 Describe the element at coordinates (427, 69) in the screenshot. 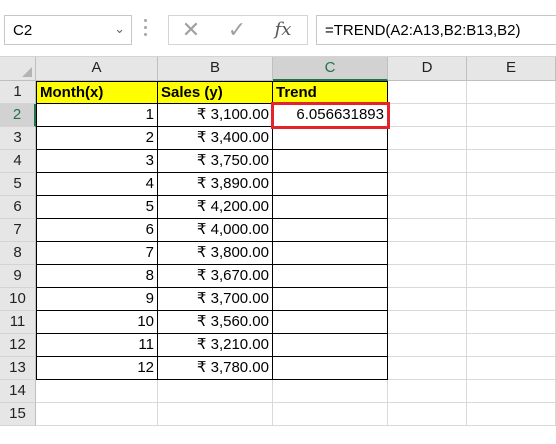

I see `column-header-d: D` at that location.